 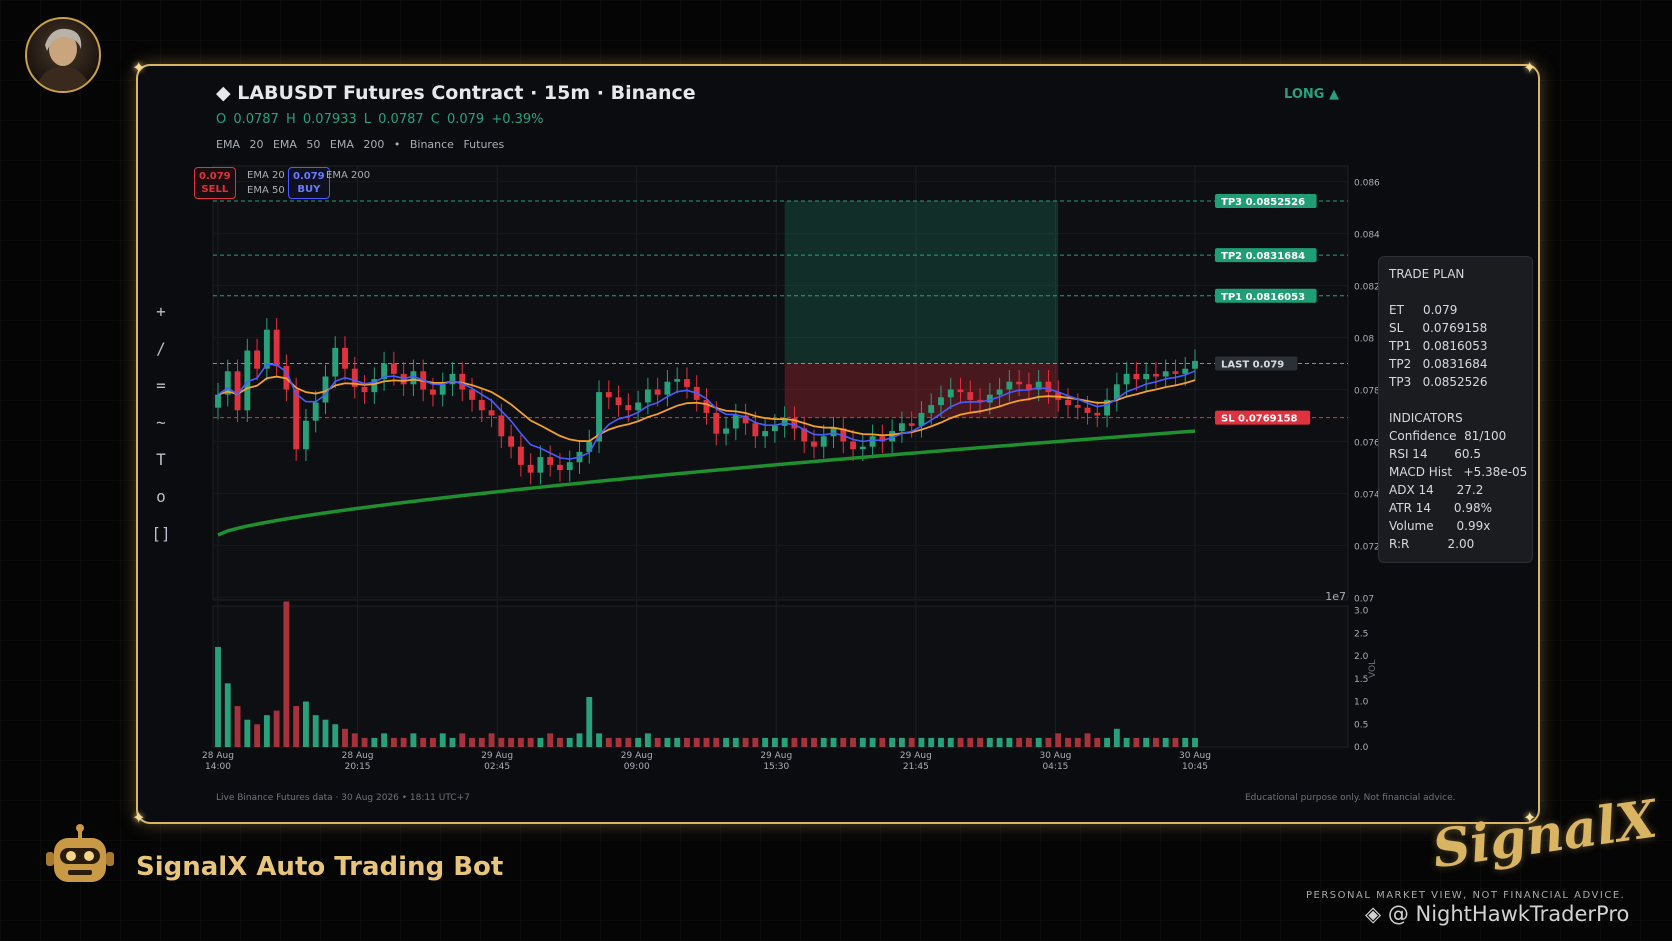 I want to click on price-tick-label: 0.084, so click(x=1367, y=236).